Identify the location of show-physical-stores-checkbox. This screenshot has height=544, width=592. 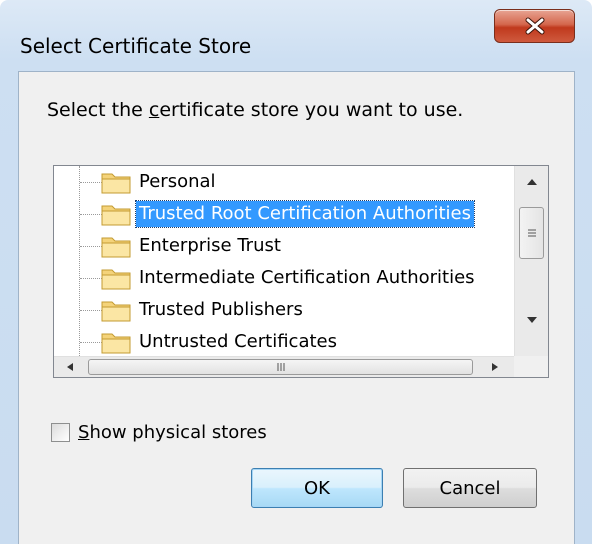
(60, 432).